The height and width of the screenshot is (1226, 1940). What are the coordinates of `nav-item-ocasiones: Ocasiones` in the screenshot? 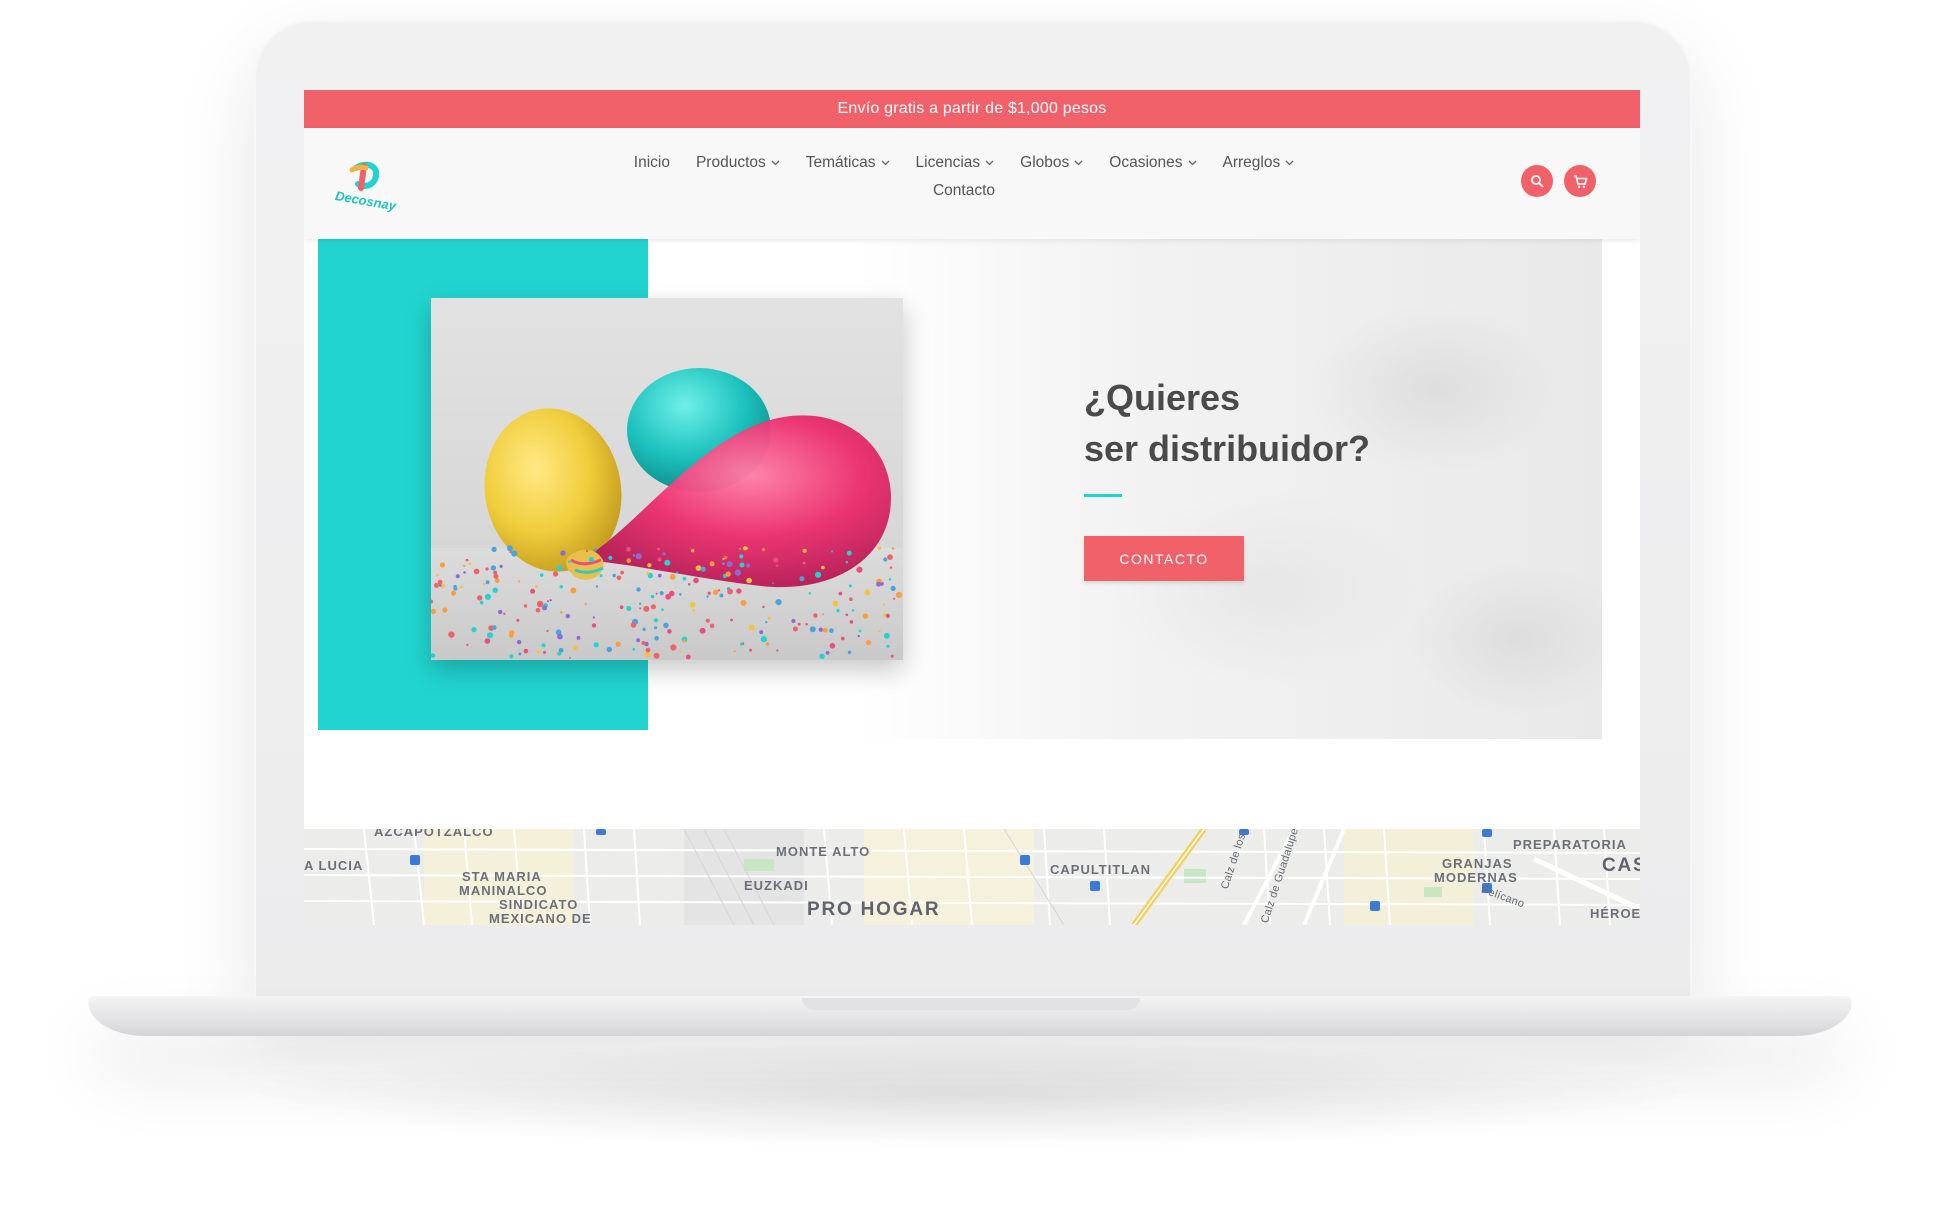 It's located at (1152, 162).